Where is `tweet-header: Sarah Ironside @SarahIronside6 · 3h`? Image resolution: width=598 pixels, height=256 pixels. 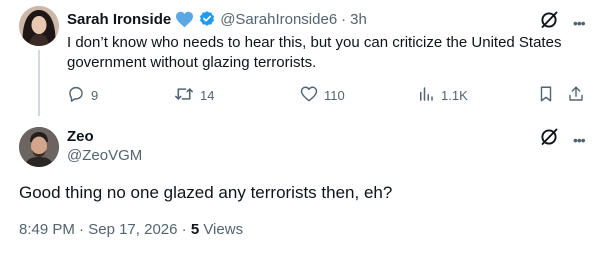
tweet-header: Sarah Ironside @SarahIronside6 · 3h is located at coordinates (217, 19).